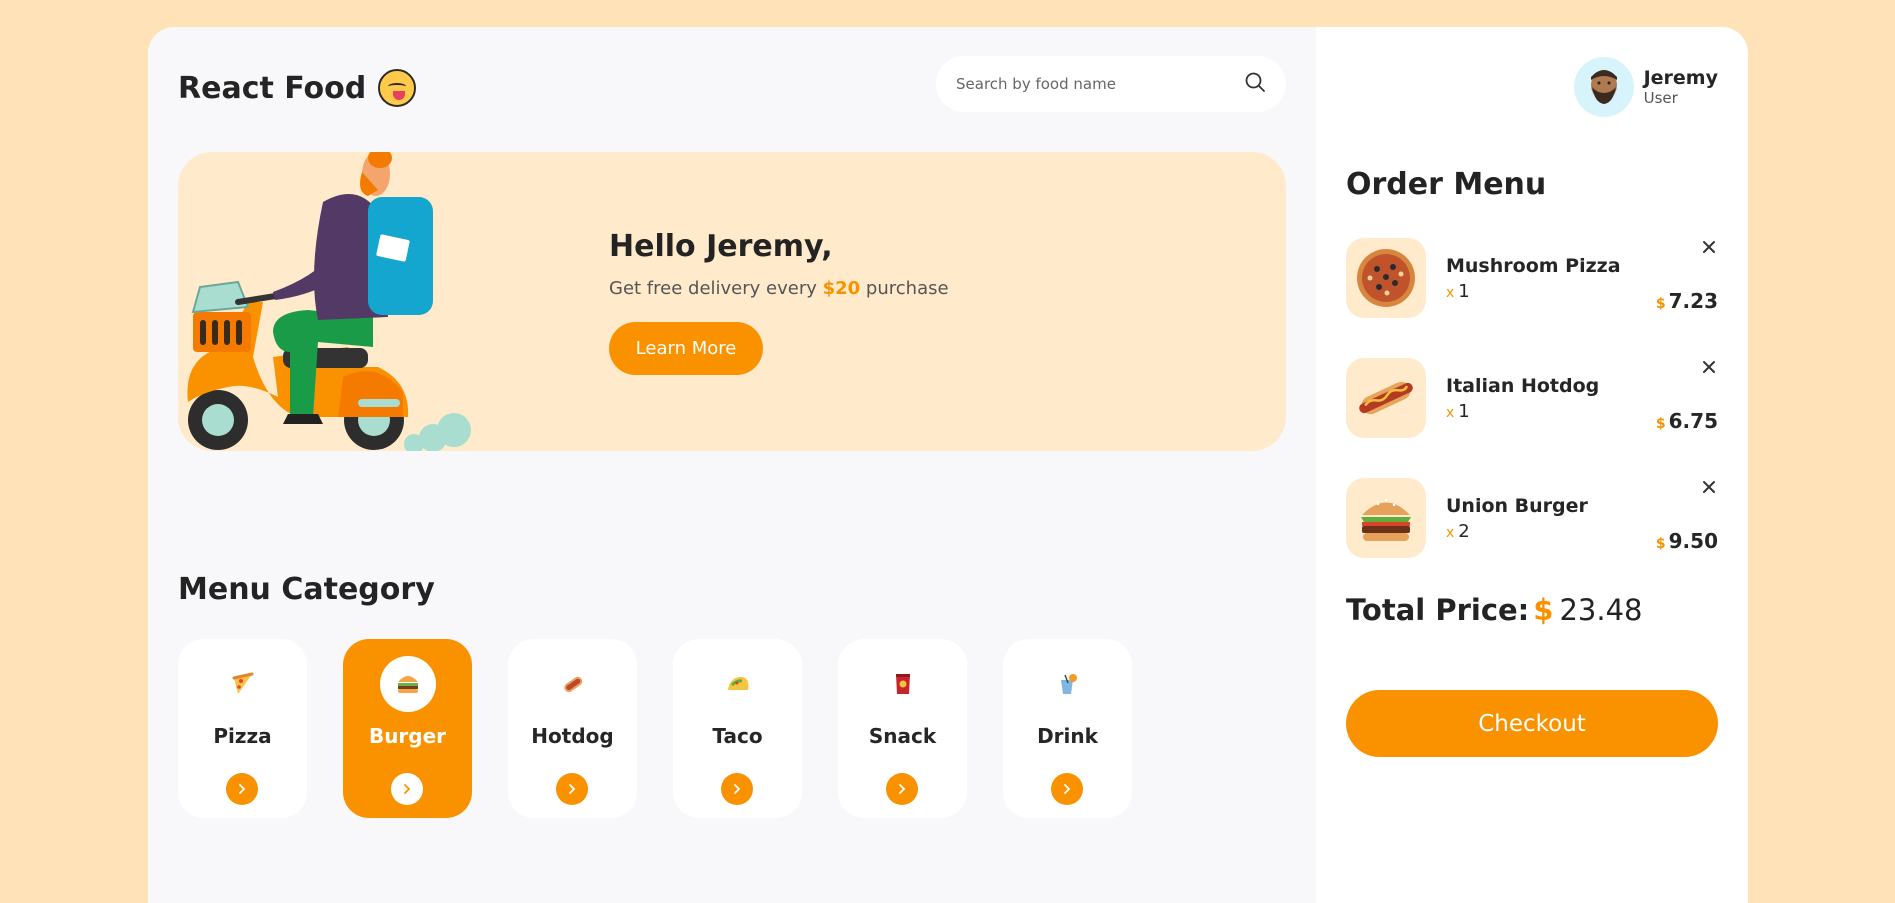  What do you see at coordinates (306, 589) in the screenshot?
I see `menu-category-heading: Menu Category` at bounding box center [306, 589].